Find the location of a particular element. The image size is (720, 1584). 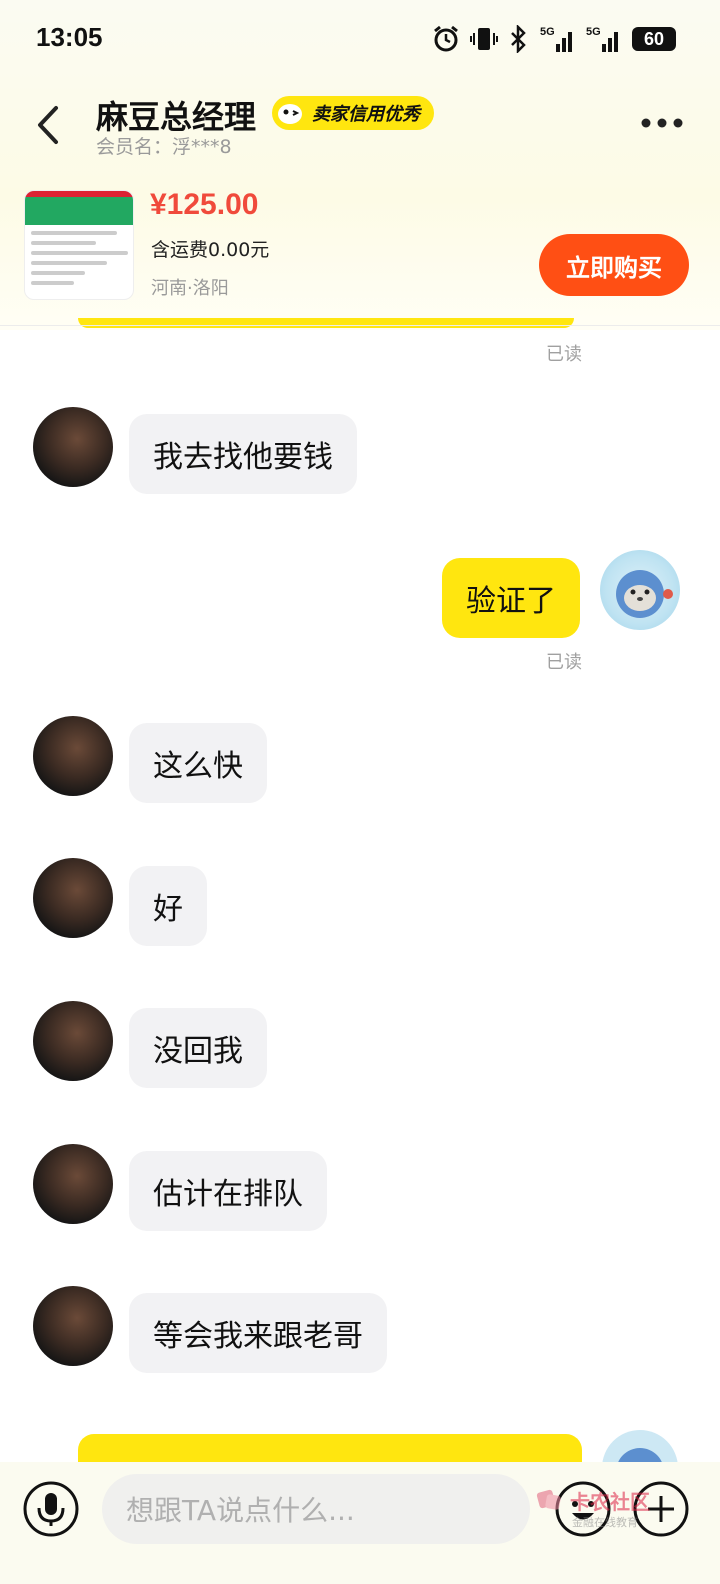

plus-icon is located at coordinates (661, 1509).